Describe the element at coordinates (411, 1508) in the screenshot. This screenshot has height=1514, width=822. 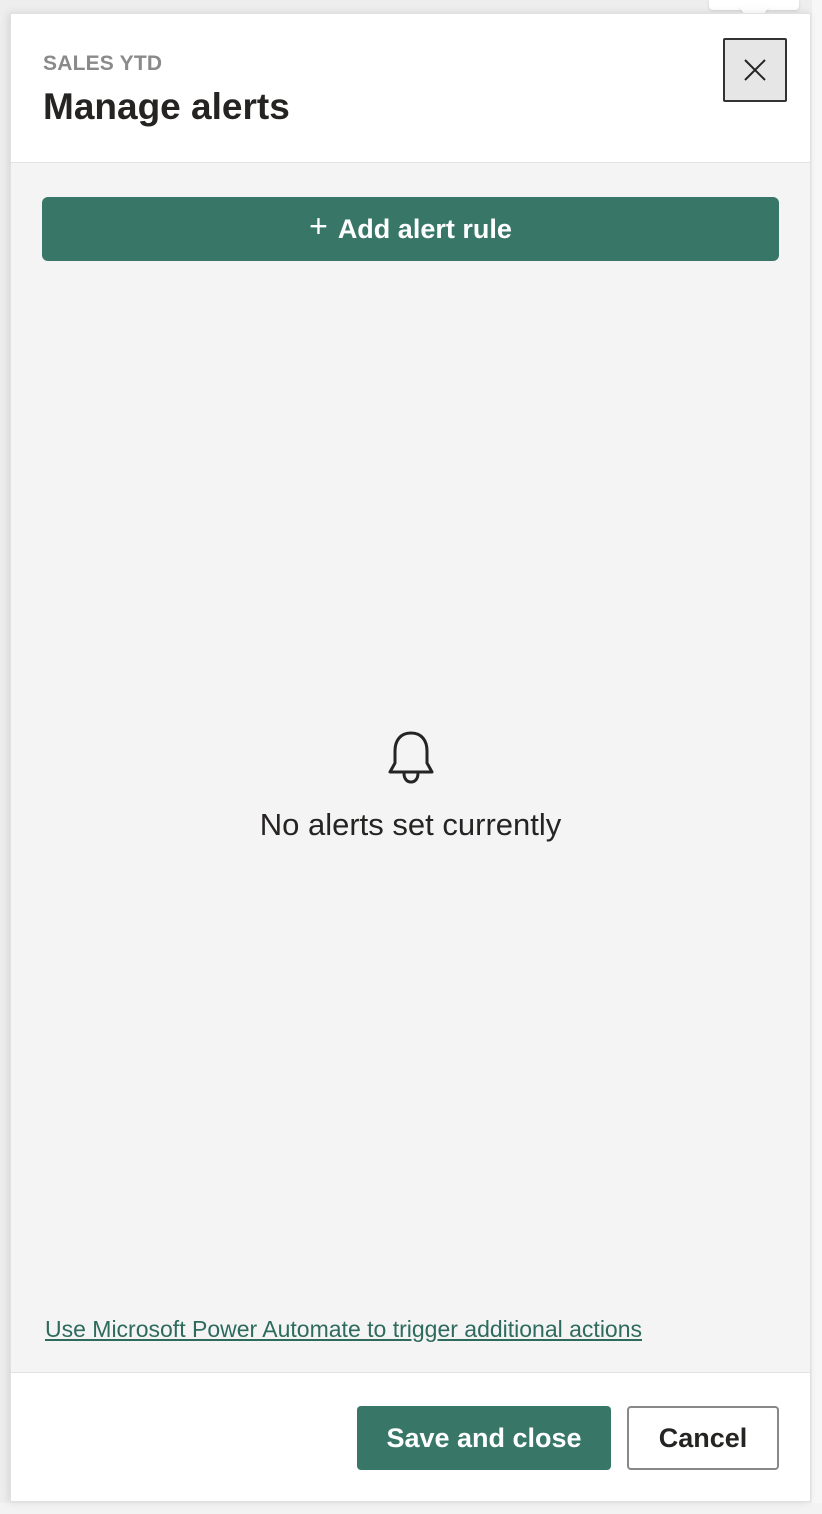
I see `backdrop-bottom` at that location.